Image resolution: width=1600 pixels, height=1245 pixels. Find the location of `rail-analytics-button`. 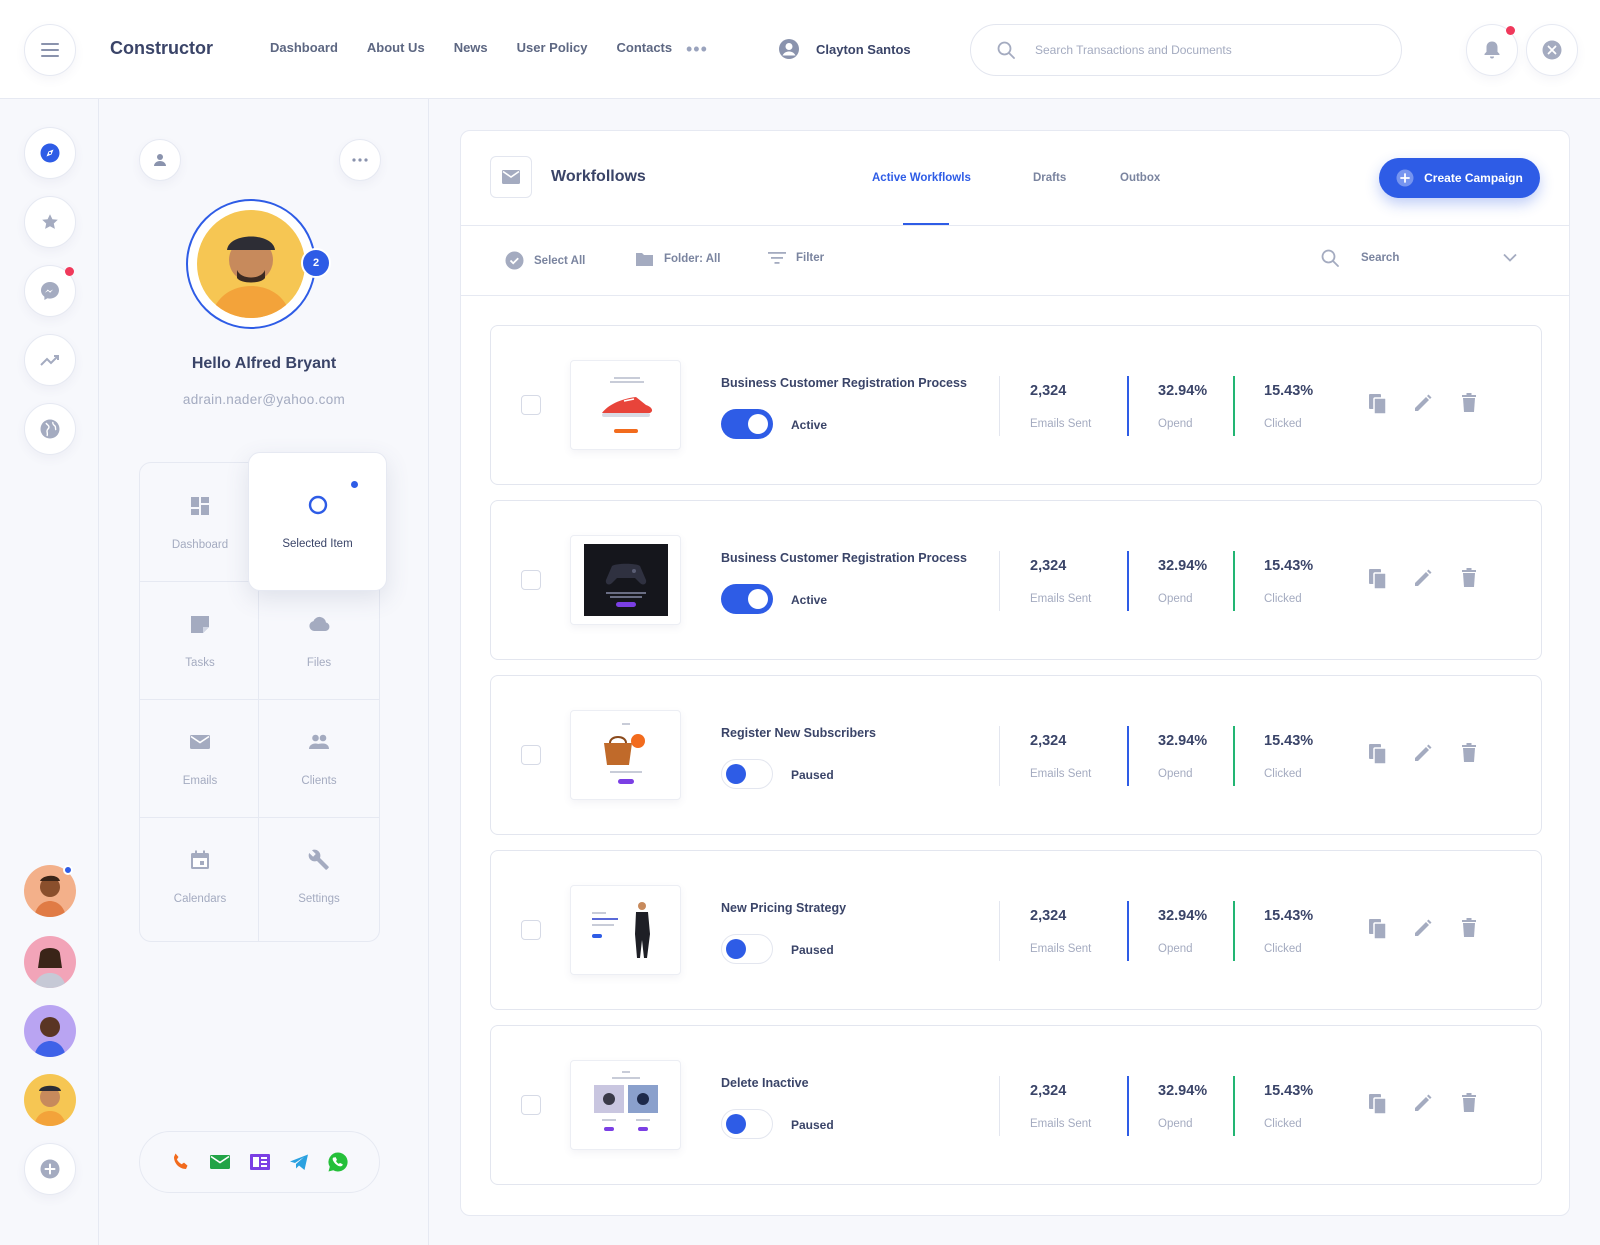

rail-analytics-button is located at coordinates (50, 360).